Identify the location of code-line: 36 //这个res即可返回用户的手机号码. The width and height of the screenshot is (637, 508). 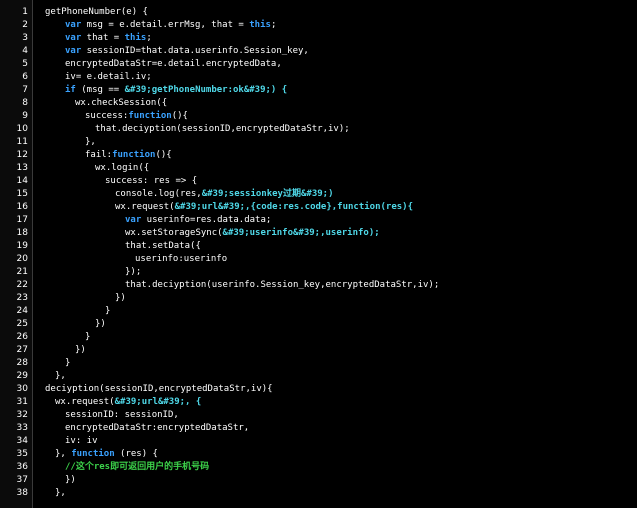
(318, 467).